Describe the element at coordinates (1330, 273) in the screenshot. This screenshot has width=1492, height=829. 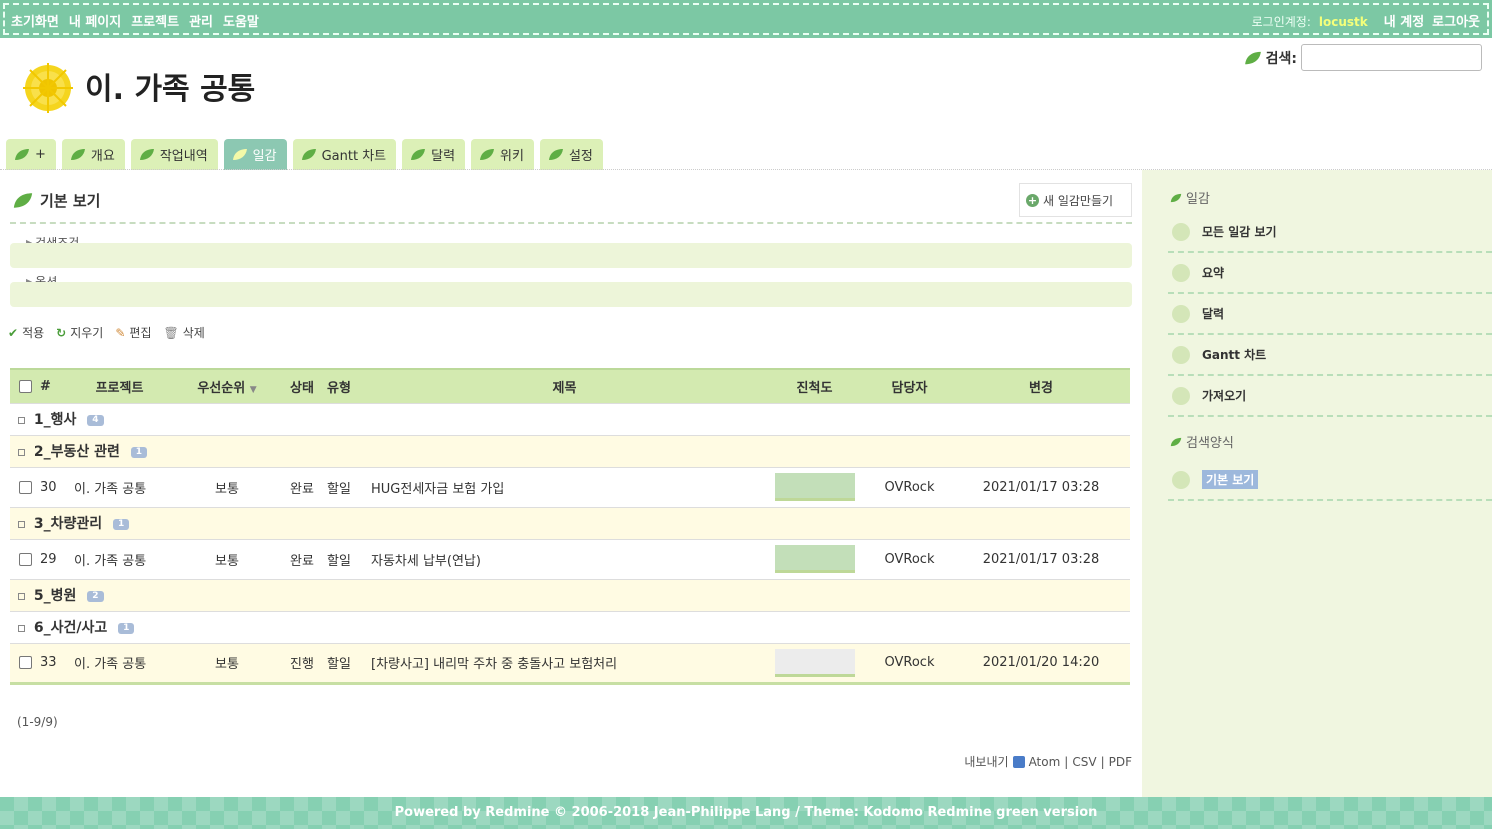
I see `sidebar-item-summary: 요약` at that location.